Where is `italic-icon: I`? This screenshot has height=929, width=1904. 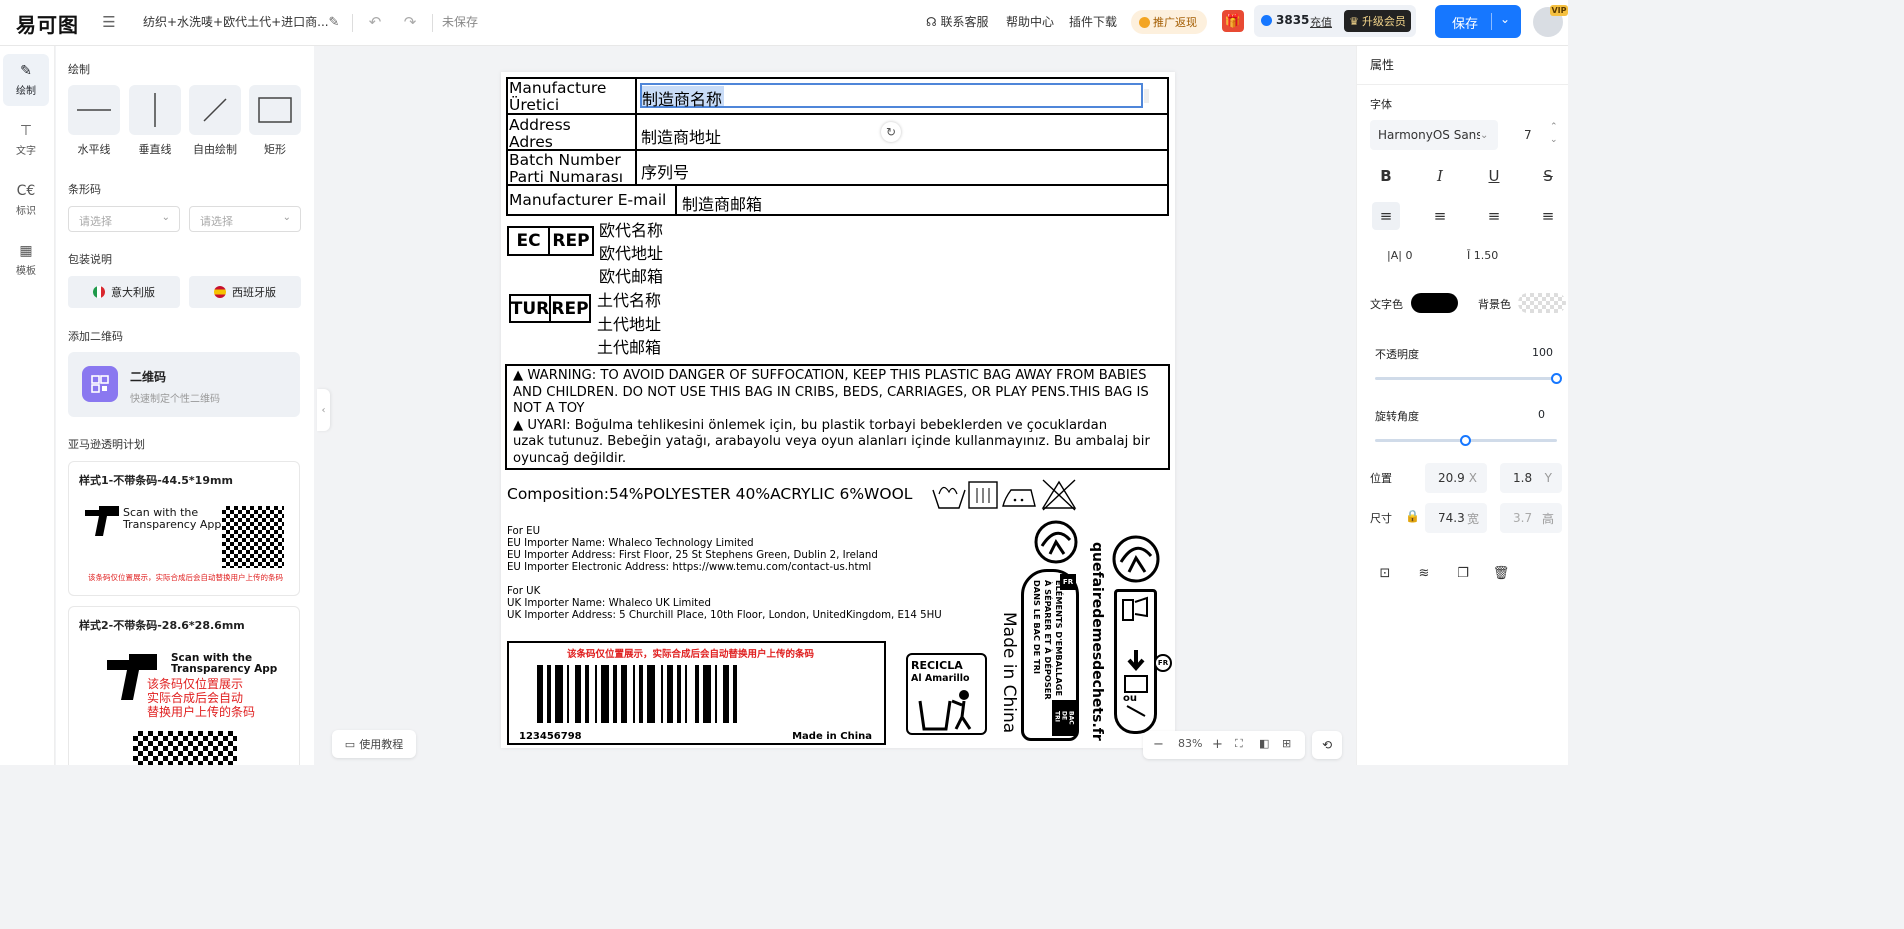
italic-icon: I is located at coordinates (1440, 176).